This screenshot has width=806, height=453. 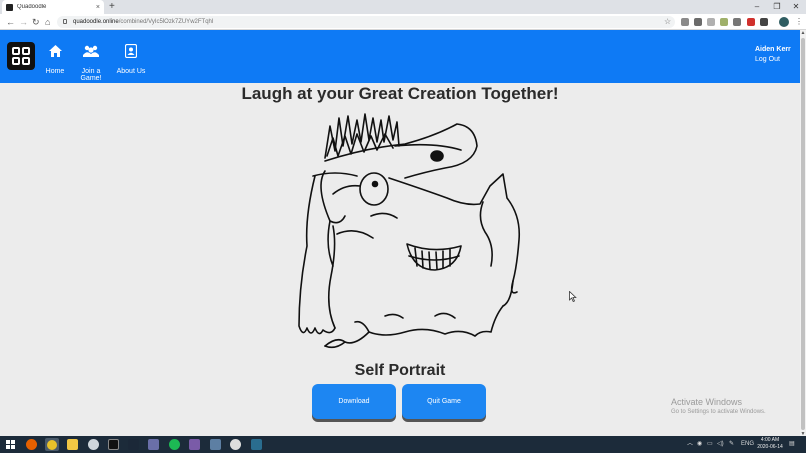 I want to click on browser-tab: Quadoodle ×, so click(x=53, y=7).